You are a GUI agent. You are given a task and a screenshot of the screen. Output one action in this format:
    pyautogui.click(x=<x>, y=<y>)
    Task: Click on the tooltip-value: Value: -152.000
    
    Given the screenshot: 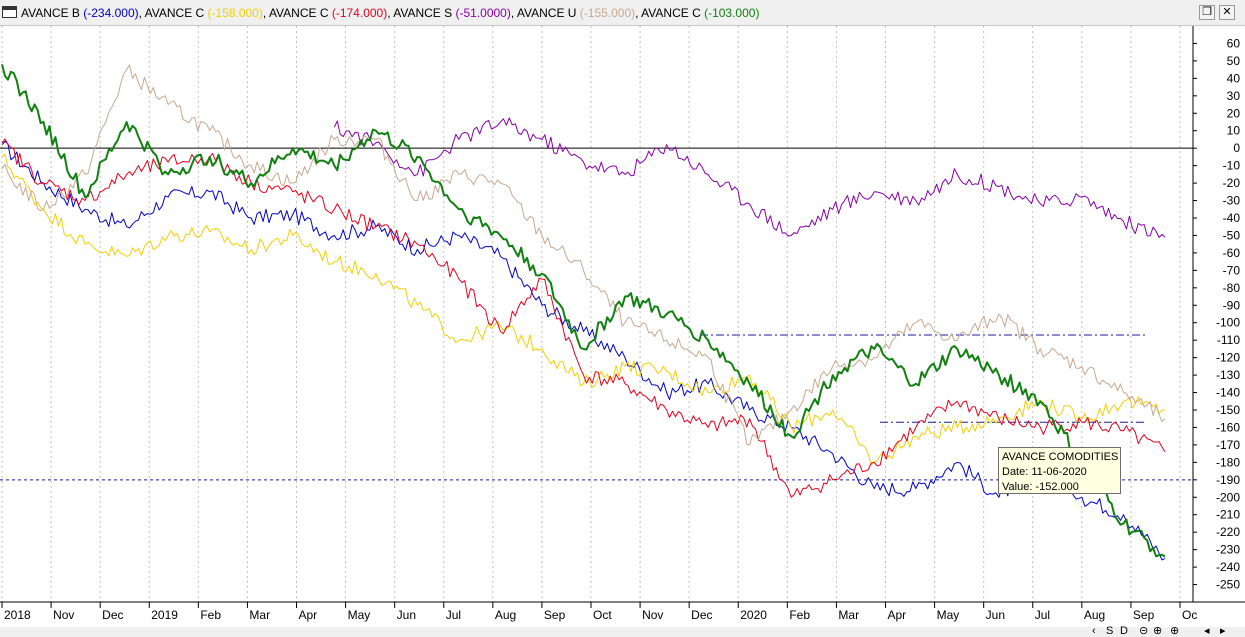 What is the action you would take?
    pyautogui.click(x=1040, y=487)
    